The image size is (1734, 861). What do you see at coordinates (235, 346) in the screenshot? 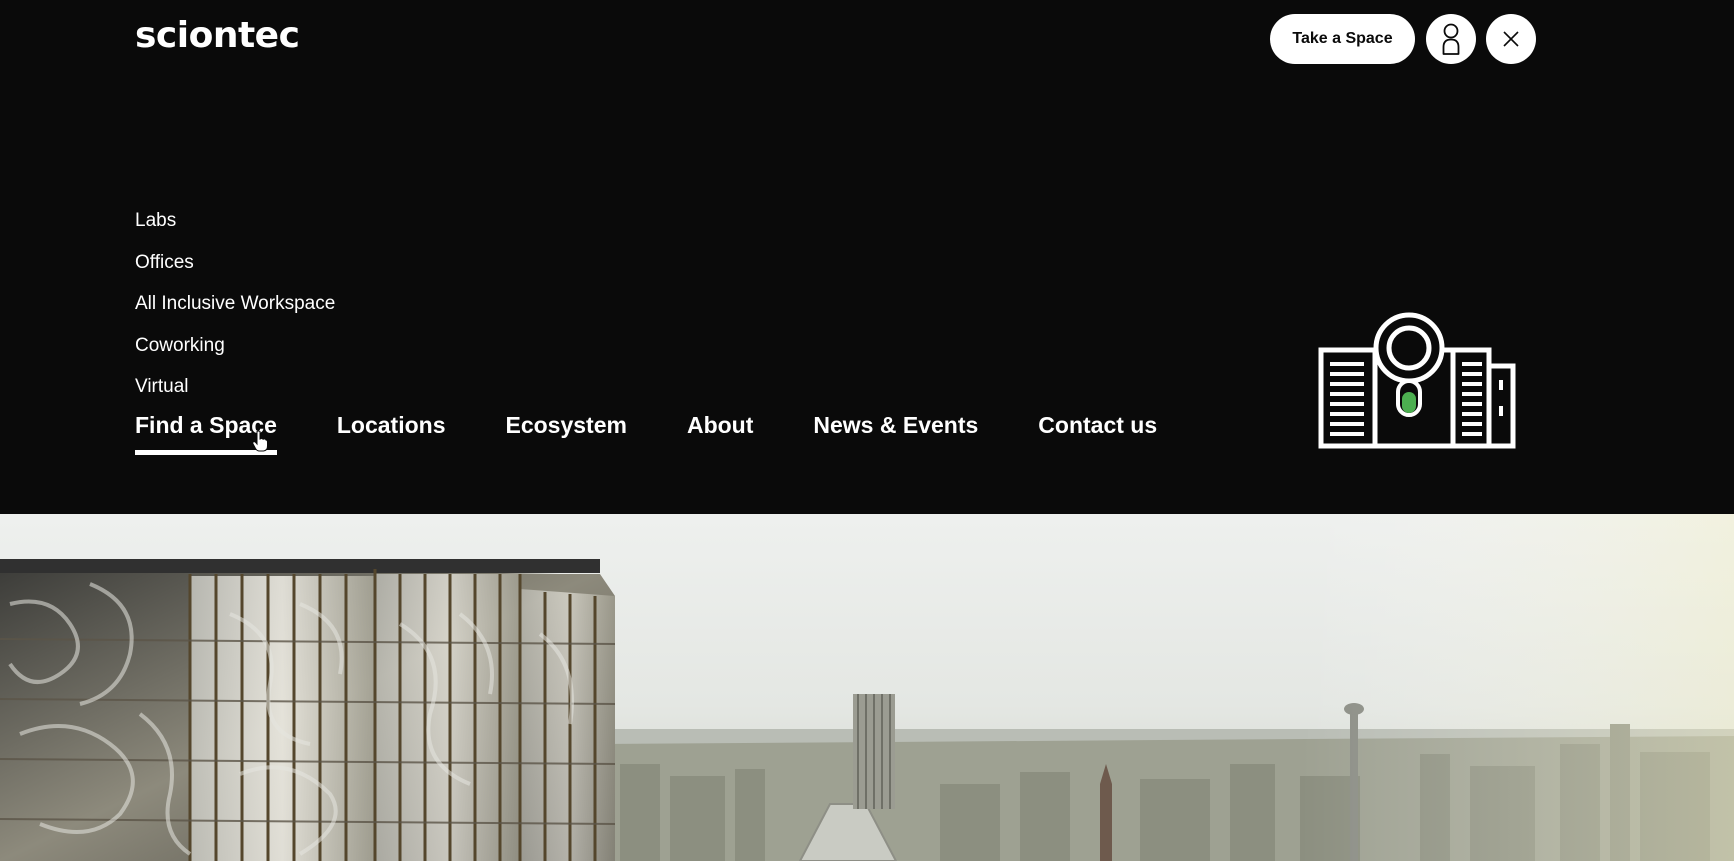
I see `submenu-item-coworking: Coworking` at bounding box center [235, 346].